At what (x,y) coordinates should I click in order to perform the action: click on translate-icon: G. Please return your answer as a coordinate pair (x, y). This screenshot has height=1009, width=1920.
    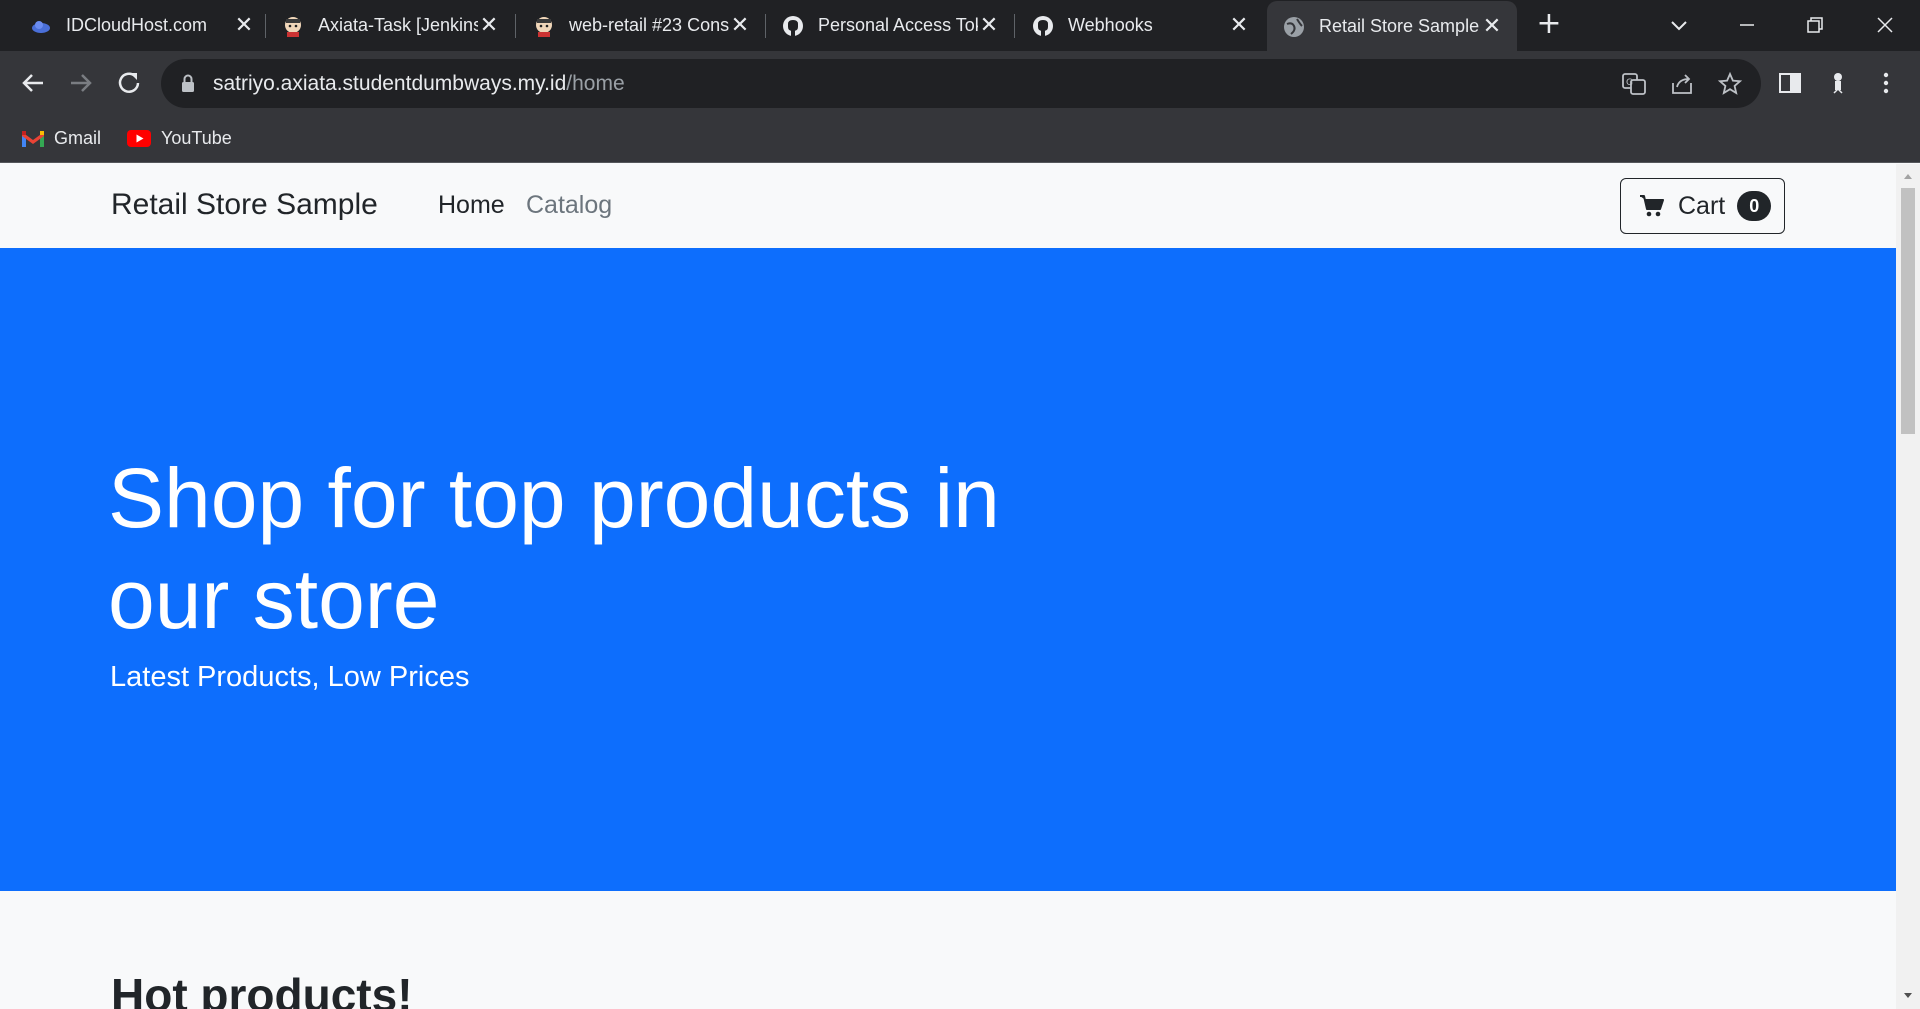
    Looking at the image, I should click on (1634, 84).